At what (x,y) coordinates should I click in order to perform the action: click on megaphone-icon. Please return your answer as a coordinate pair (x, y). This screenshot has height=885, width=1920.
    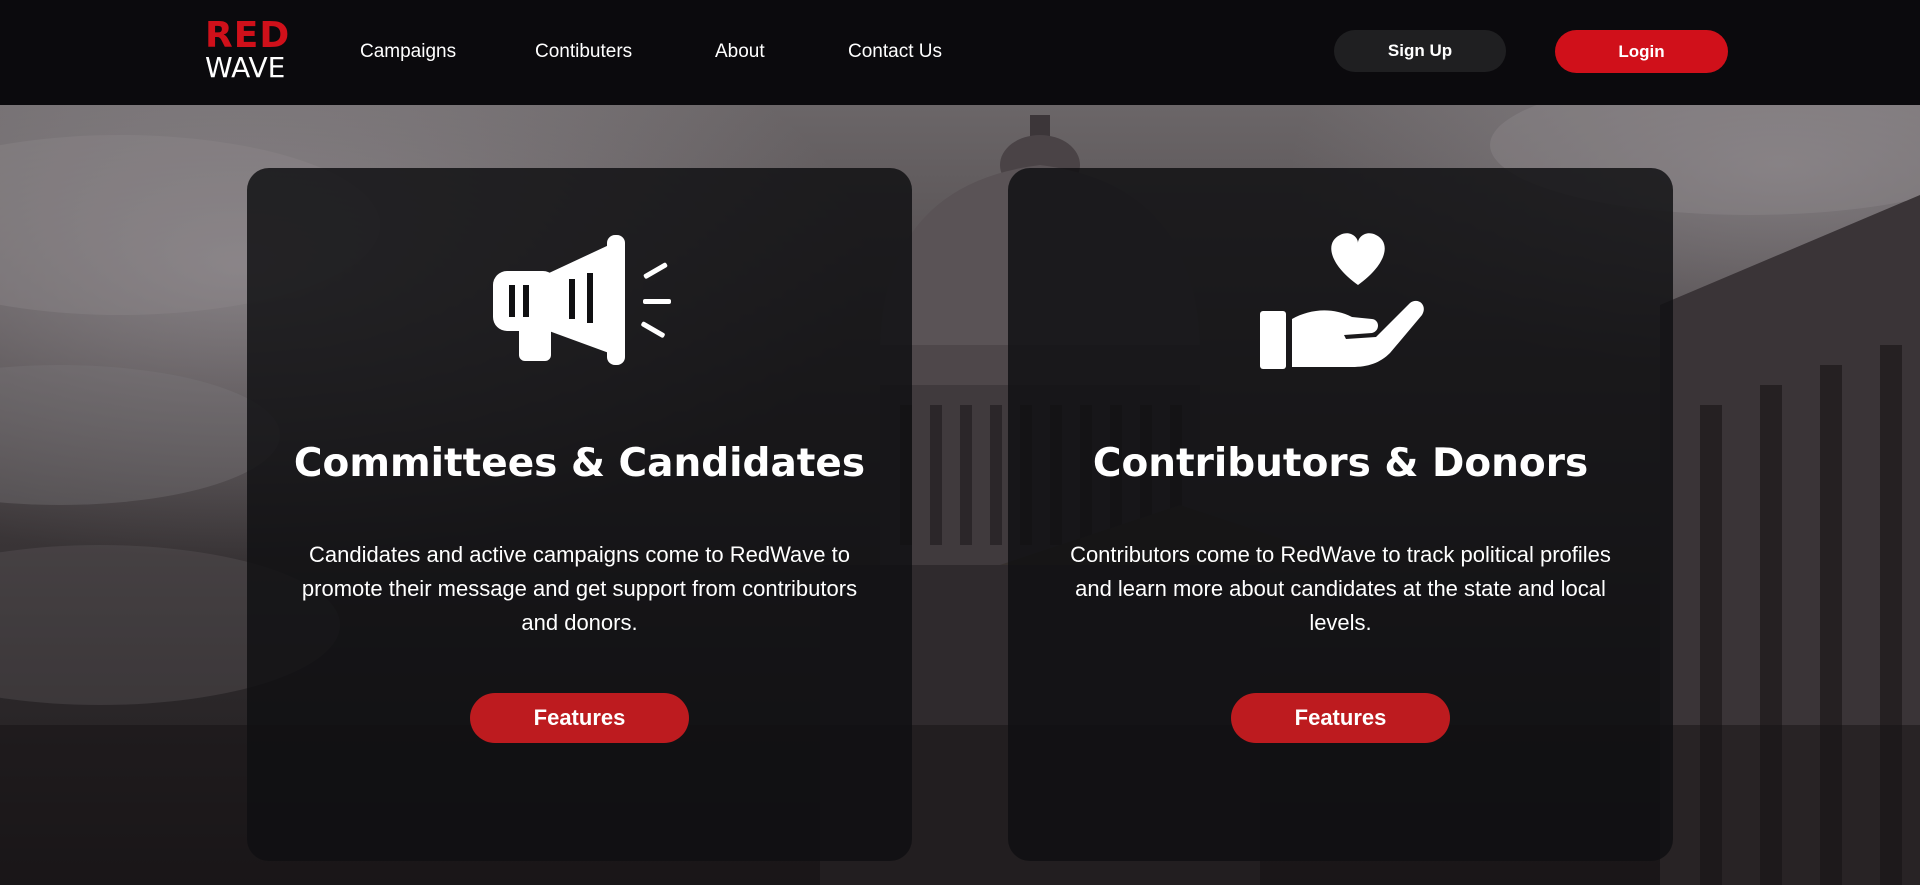
    Looking at the image, I should click on (582, 300).